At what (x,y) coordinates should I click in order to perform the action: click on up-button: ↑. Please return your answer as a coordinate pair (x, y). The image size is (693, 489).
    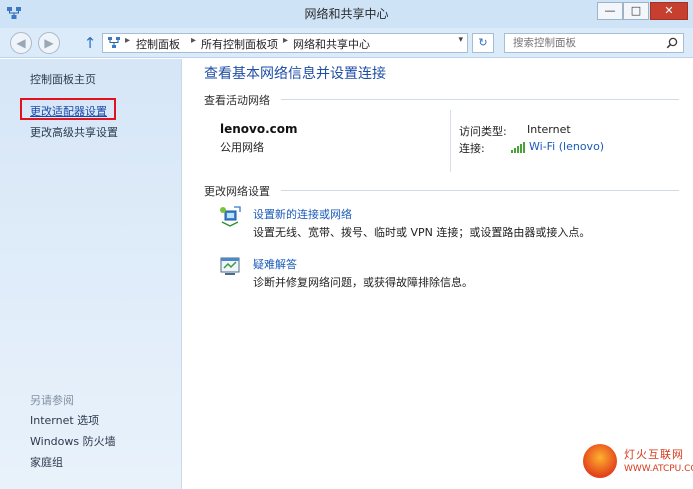
    Looking at the image, I should click on (90, 43).